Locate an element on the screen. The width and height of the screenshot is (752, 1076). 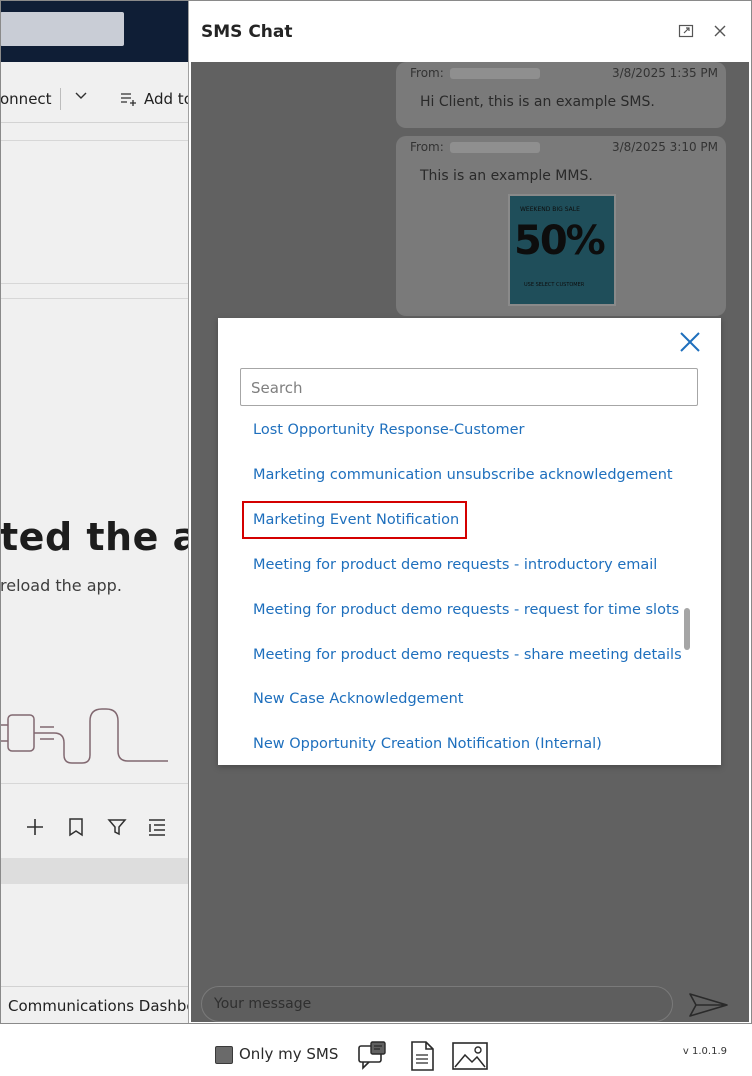
mms-image: WEEKEND BIG SALE 50% USE SELECT CUSTOMER is located at coordinates (562, 250).